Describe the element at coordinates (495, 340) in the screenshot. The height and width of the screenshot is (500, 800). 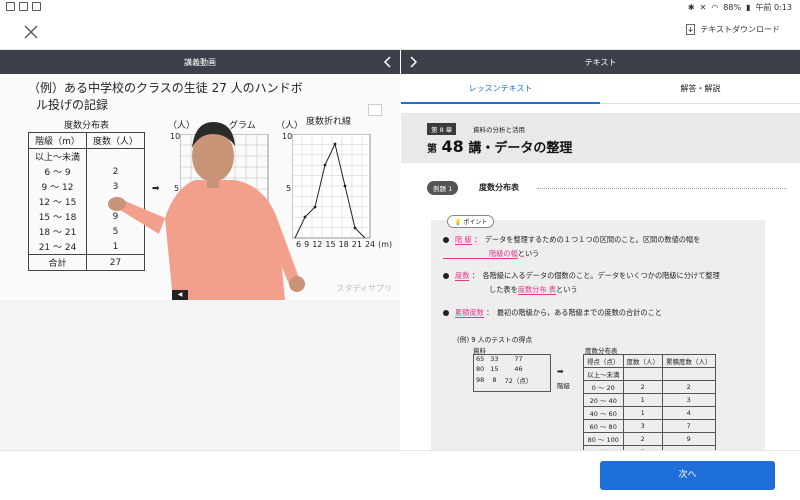
I see `example-subtitle: (例) 9 人のテストの得点` at that location.